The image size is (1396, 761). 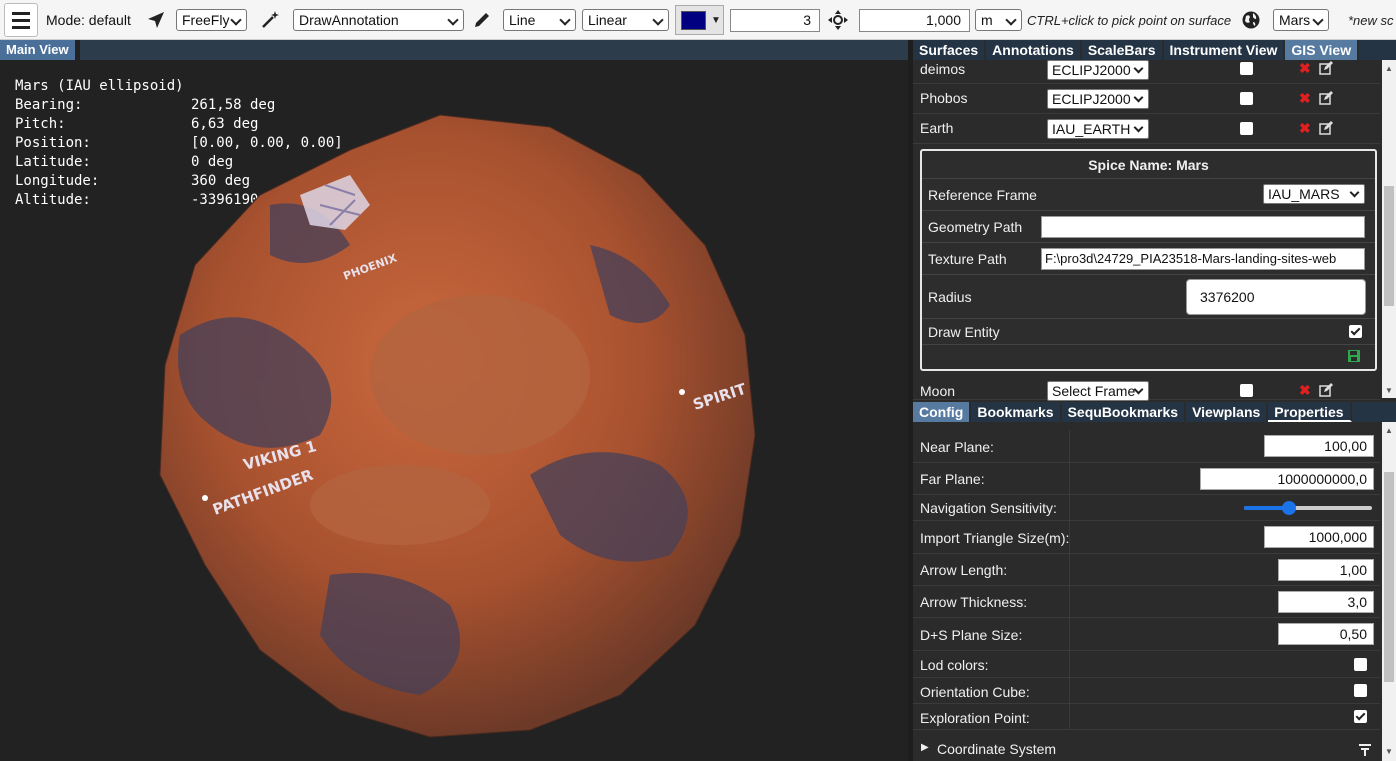 What do you see at coordinates (156, 20) in the screenshot?
I see `navigation-arrow-icon` at bounding box center [156, 20].